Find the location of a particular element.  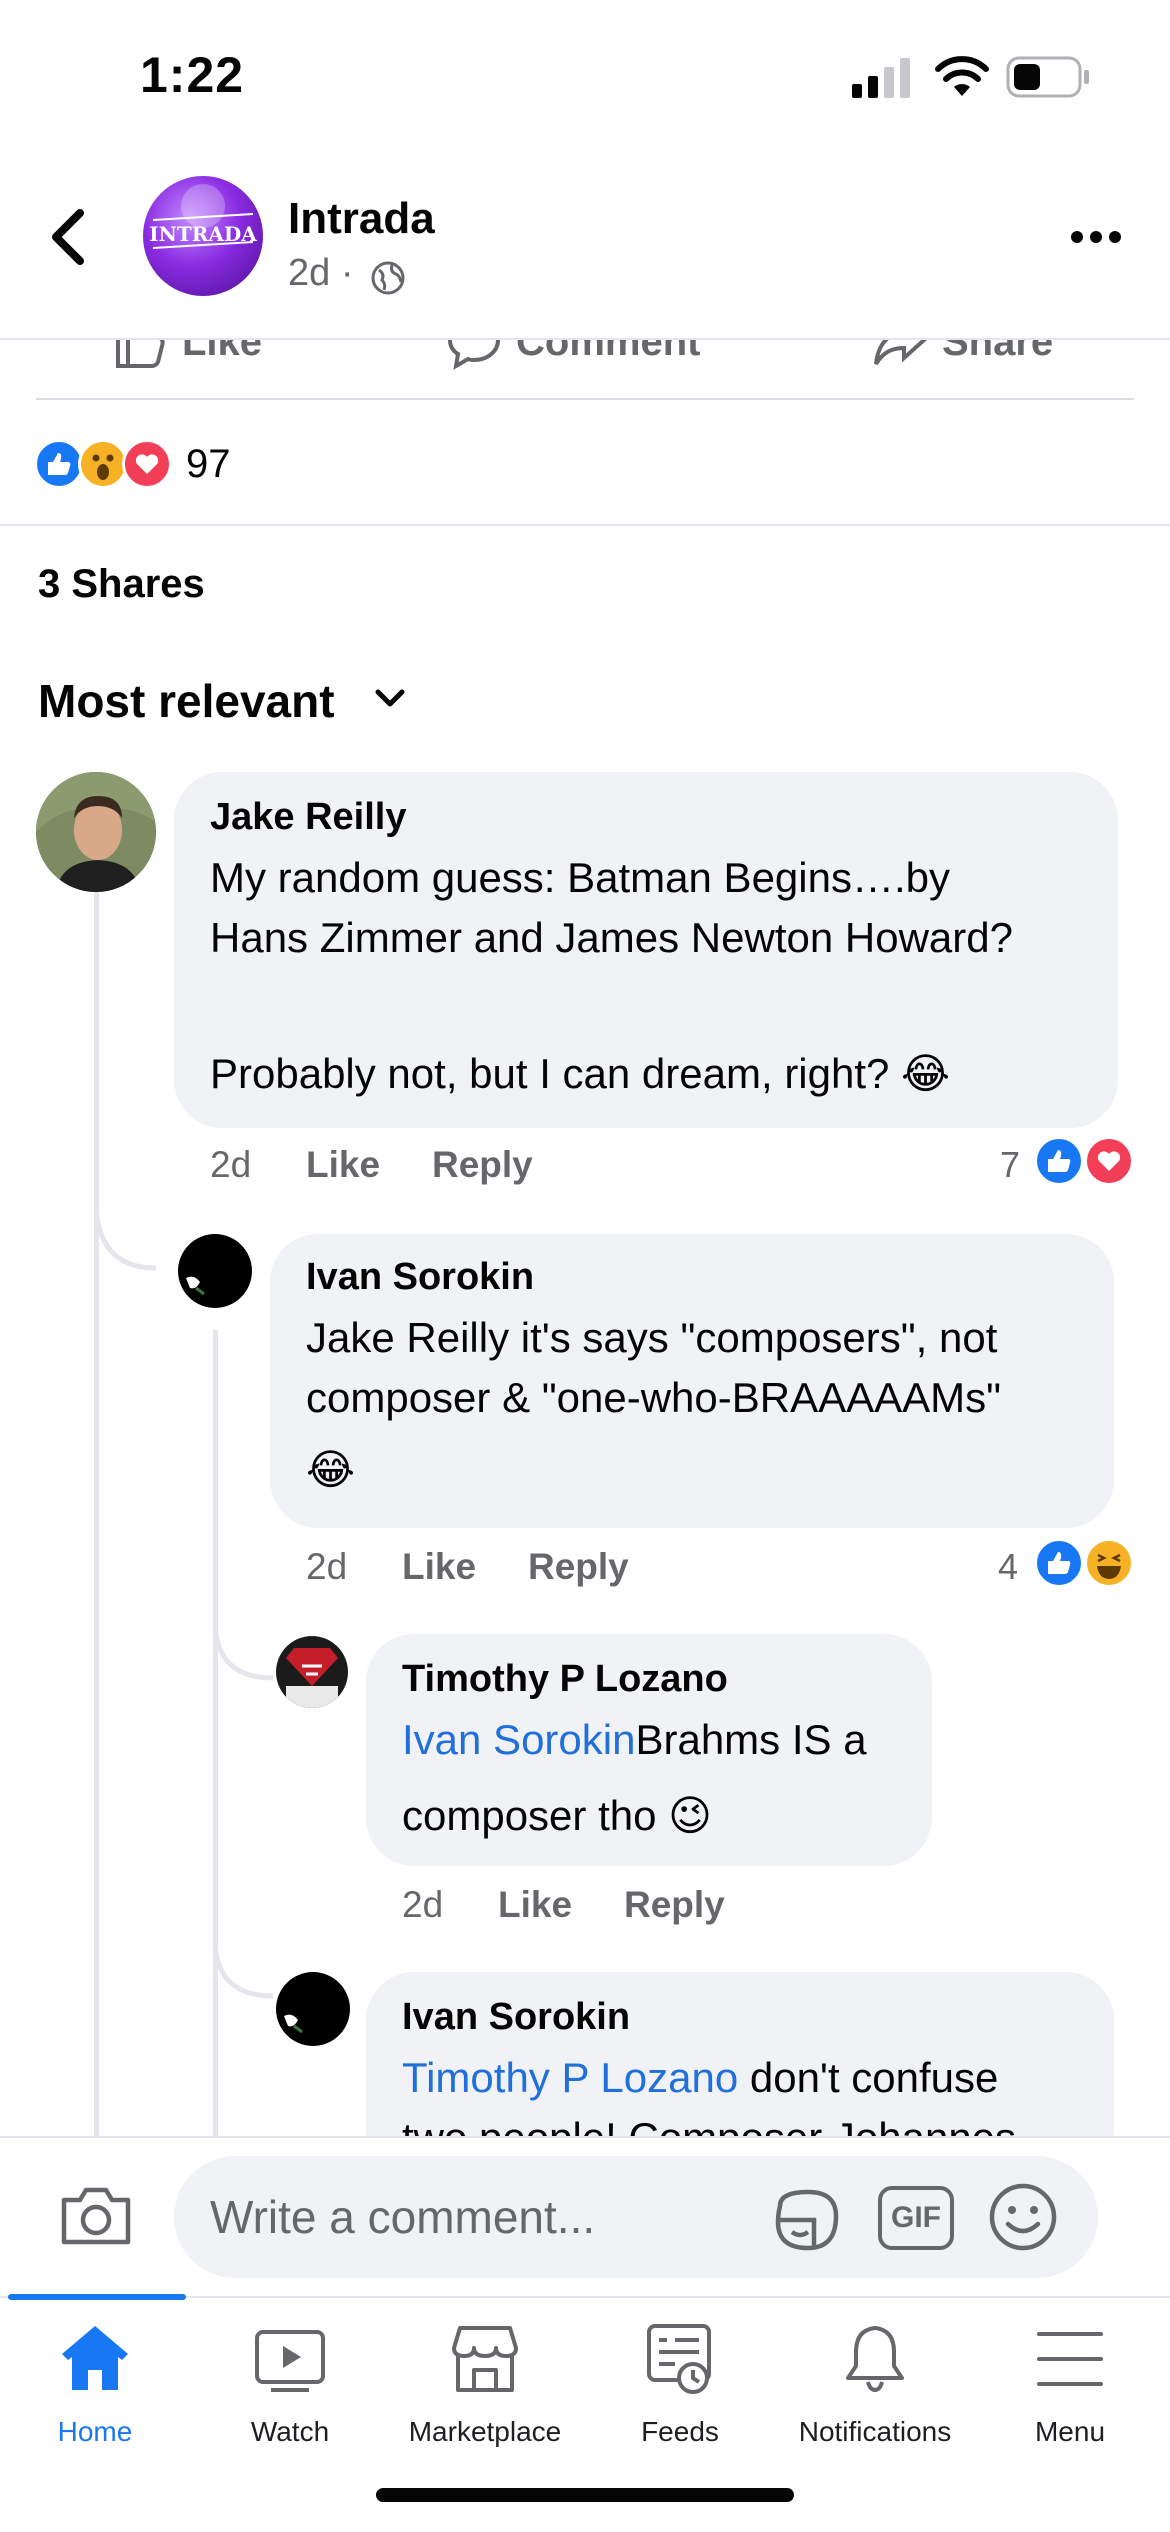

post-actions-row: Like Comment Share is located at coordinates (585, 369).